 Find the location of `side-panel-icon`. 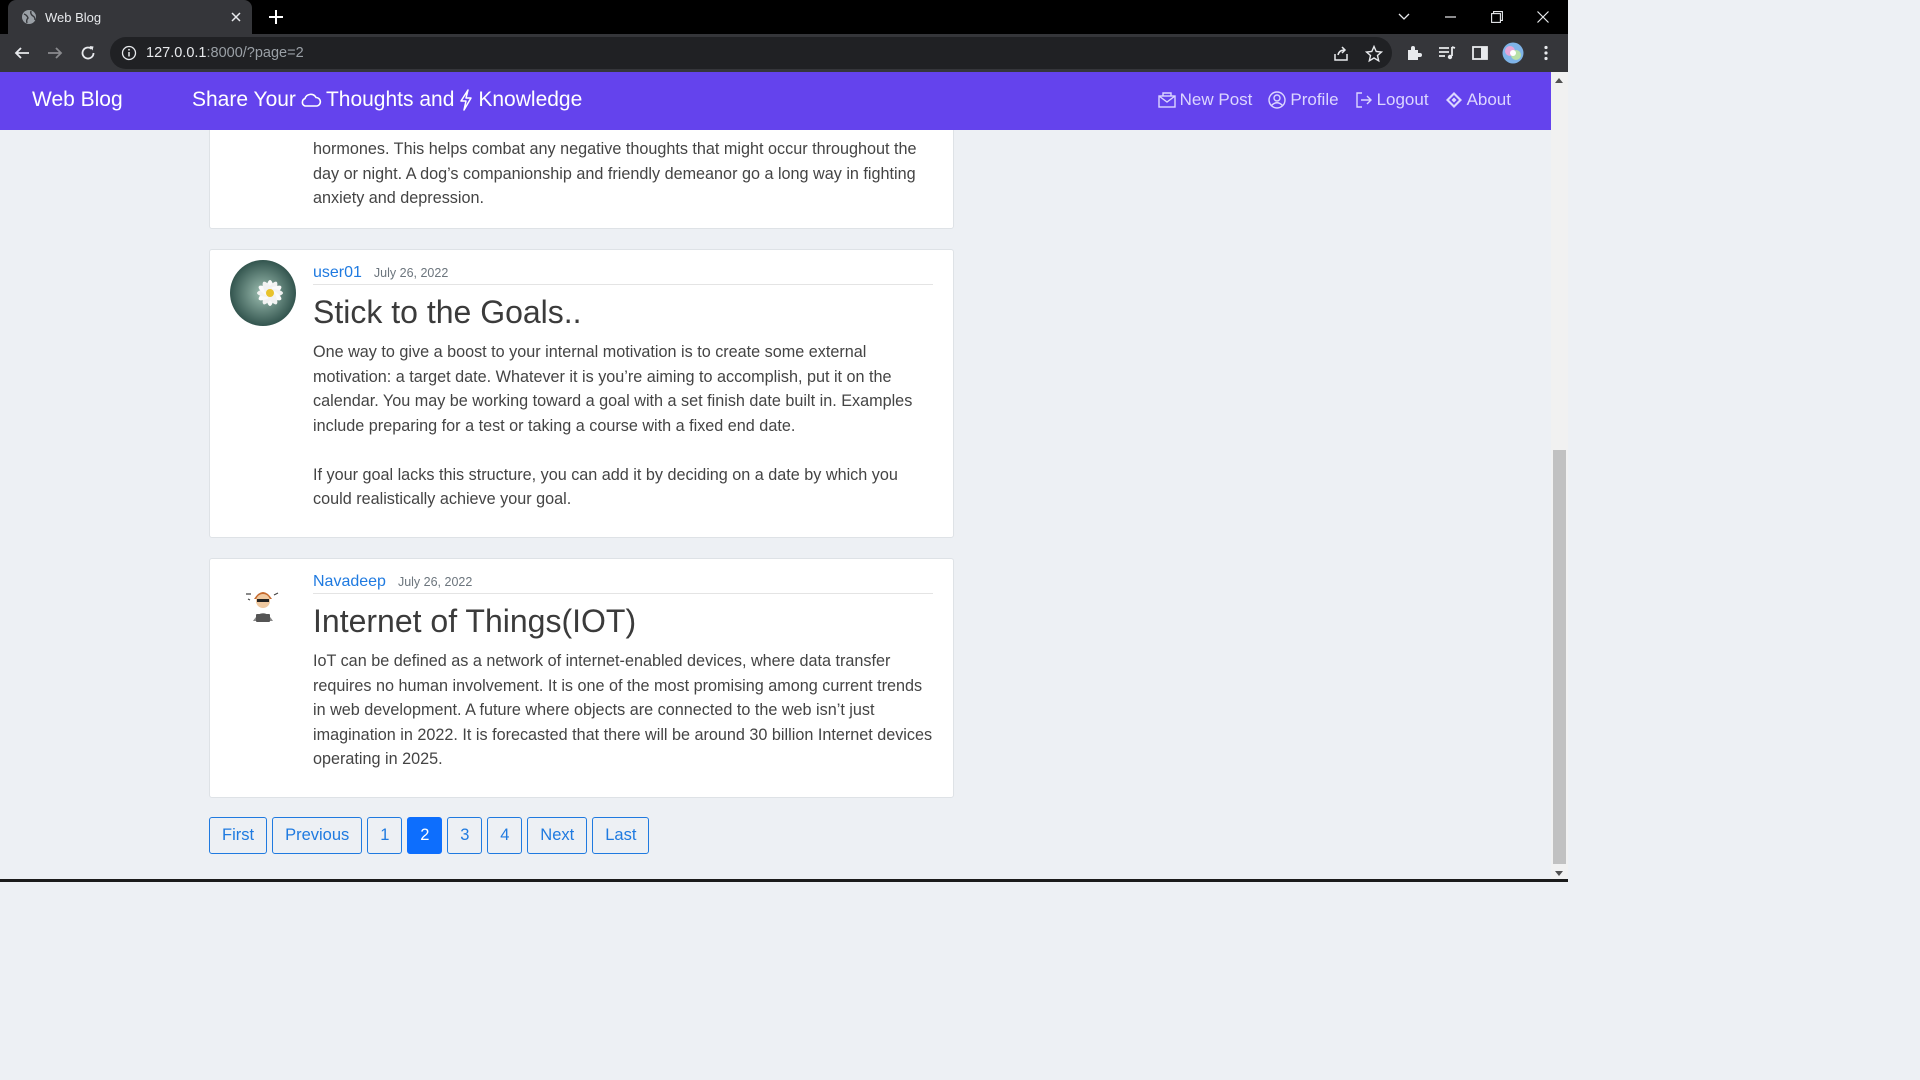

side-panel-icon is located at coordinates (1480, 53).